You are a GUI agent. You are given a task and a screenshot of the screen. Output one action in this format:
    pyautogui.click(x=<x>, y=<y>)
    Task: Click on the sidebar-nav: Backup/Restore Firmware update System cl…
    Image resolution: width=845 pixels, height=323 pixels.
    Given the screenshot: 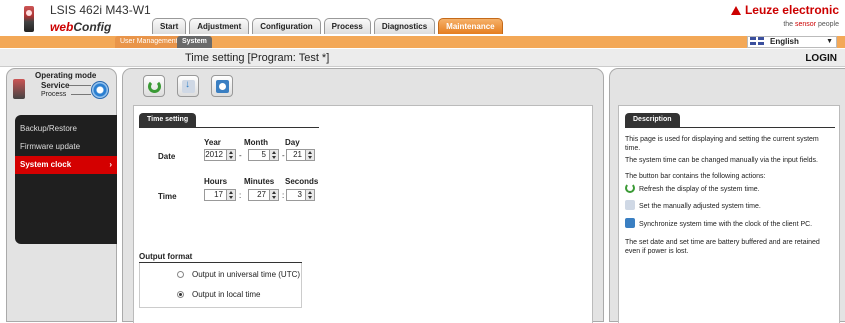 What is the action you would take?
    pyautogui.click(x=66, y=179)
    